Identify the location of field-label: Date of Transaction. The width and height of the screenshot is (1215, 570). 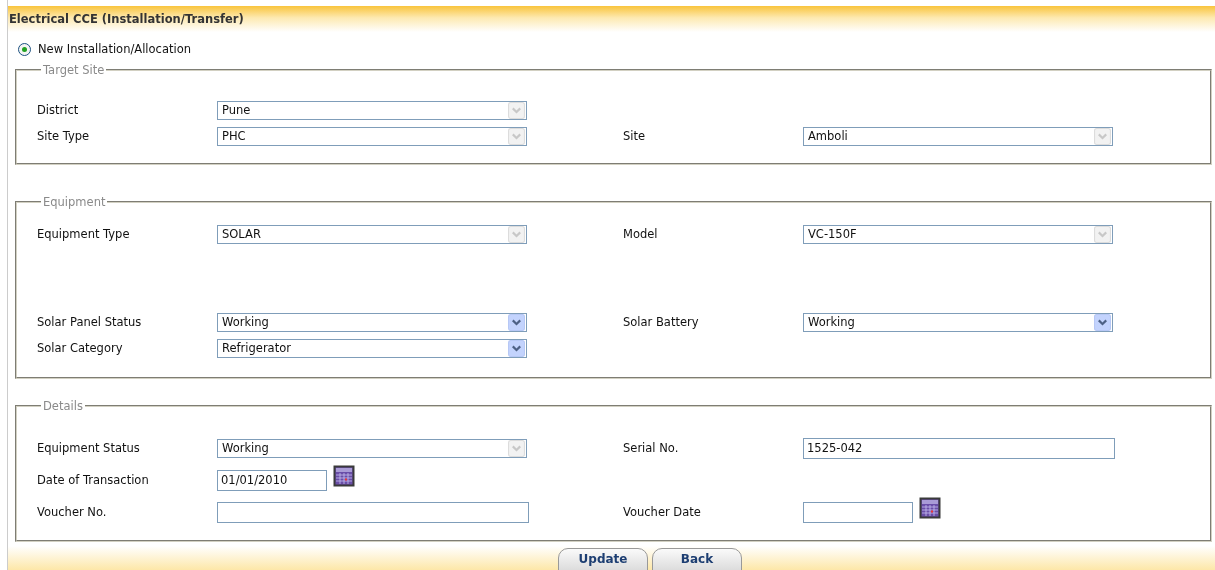
(93, 480).